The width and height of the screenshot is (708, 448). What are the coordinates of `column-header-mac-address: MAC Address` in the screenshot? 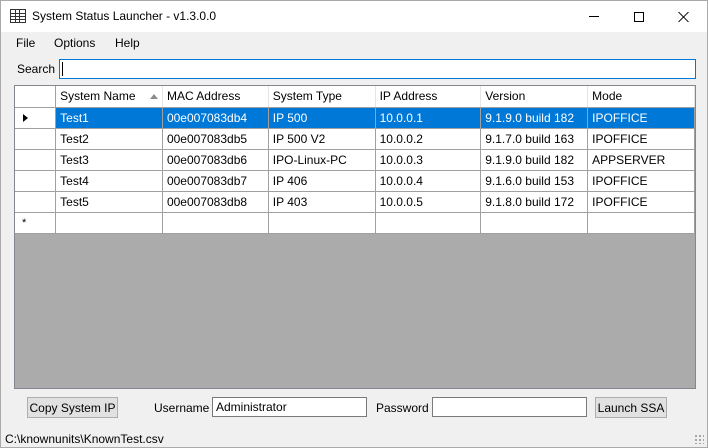 It's located at (215, 97).